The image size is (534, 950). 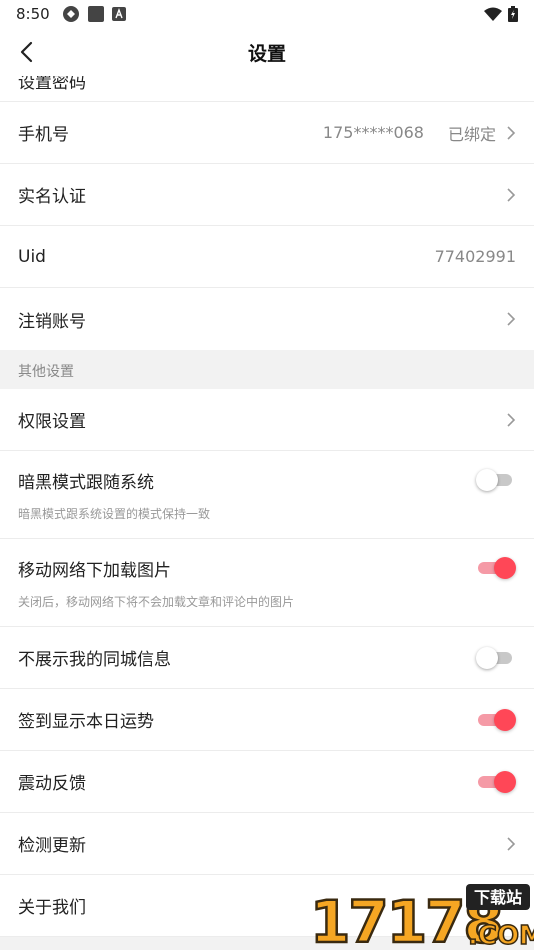 What do you see at coordinates (501, 935) in the screenshot?
I see `watermark-domain: .COM` at bounding box center [501, 935].